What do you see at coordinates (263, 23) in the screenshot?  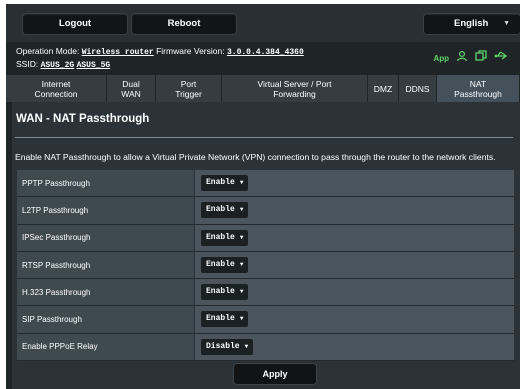 I see `top-bar: Logout Reboot English ▼` at bounding box center [263, 23].